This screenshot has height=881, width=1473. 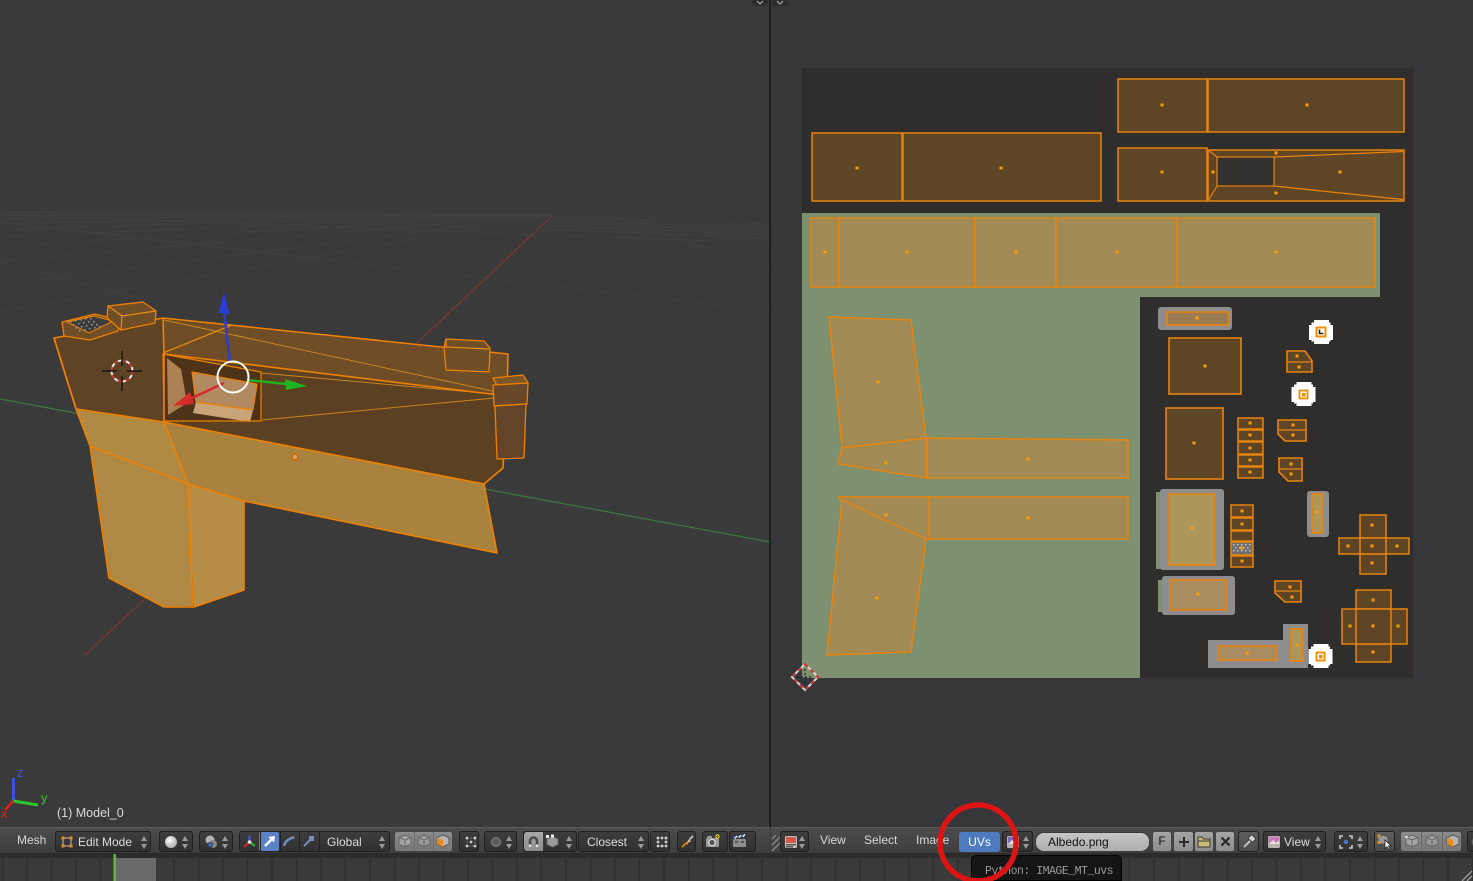 What do you see at coordinates (90, 813) in the screenshot?
I see `svg-text: (1) Model_0` at bounding box center [90, 813].